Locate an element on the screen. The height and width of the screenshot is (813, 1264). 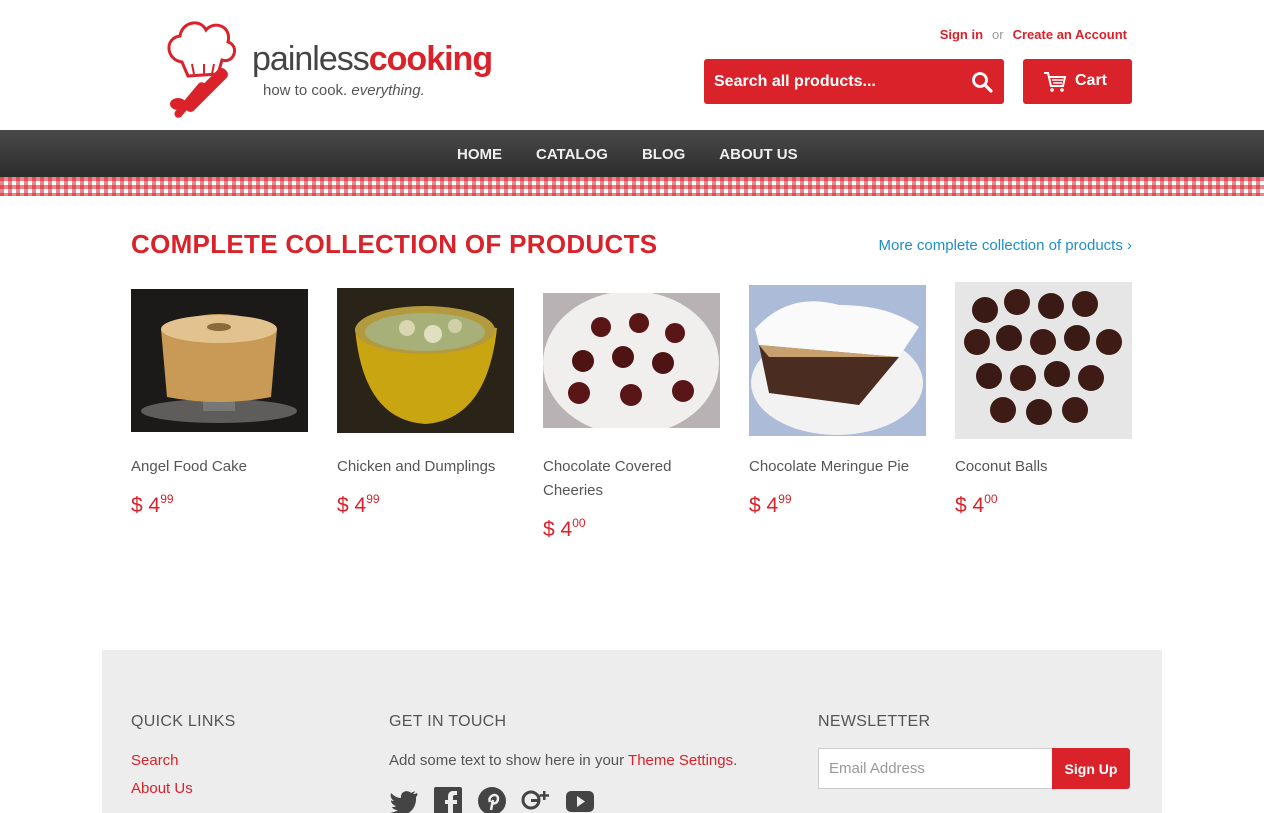
nav-item-blog: BLOG is located at coordinates (663, 153).